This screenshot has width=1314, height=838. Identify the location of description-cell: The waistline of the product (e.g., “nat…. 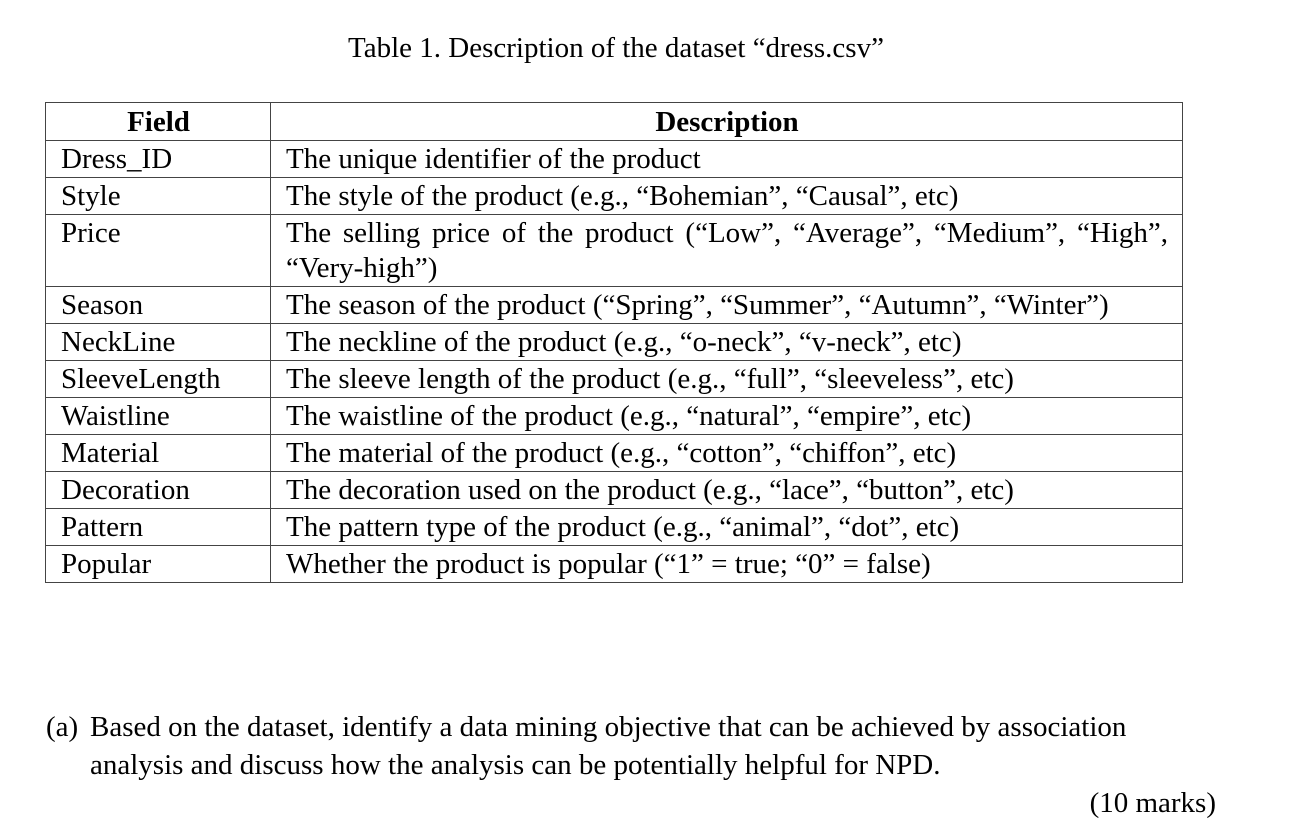
(726, 416).